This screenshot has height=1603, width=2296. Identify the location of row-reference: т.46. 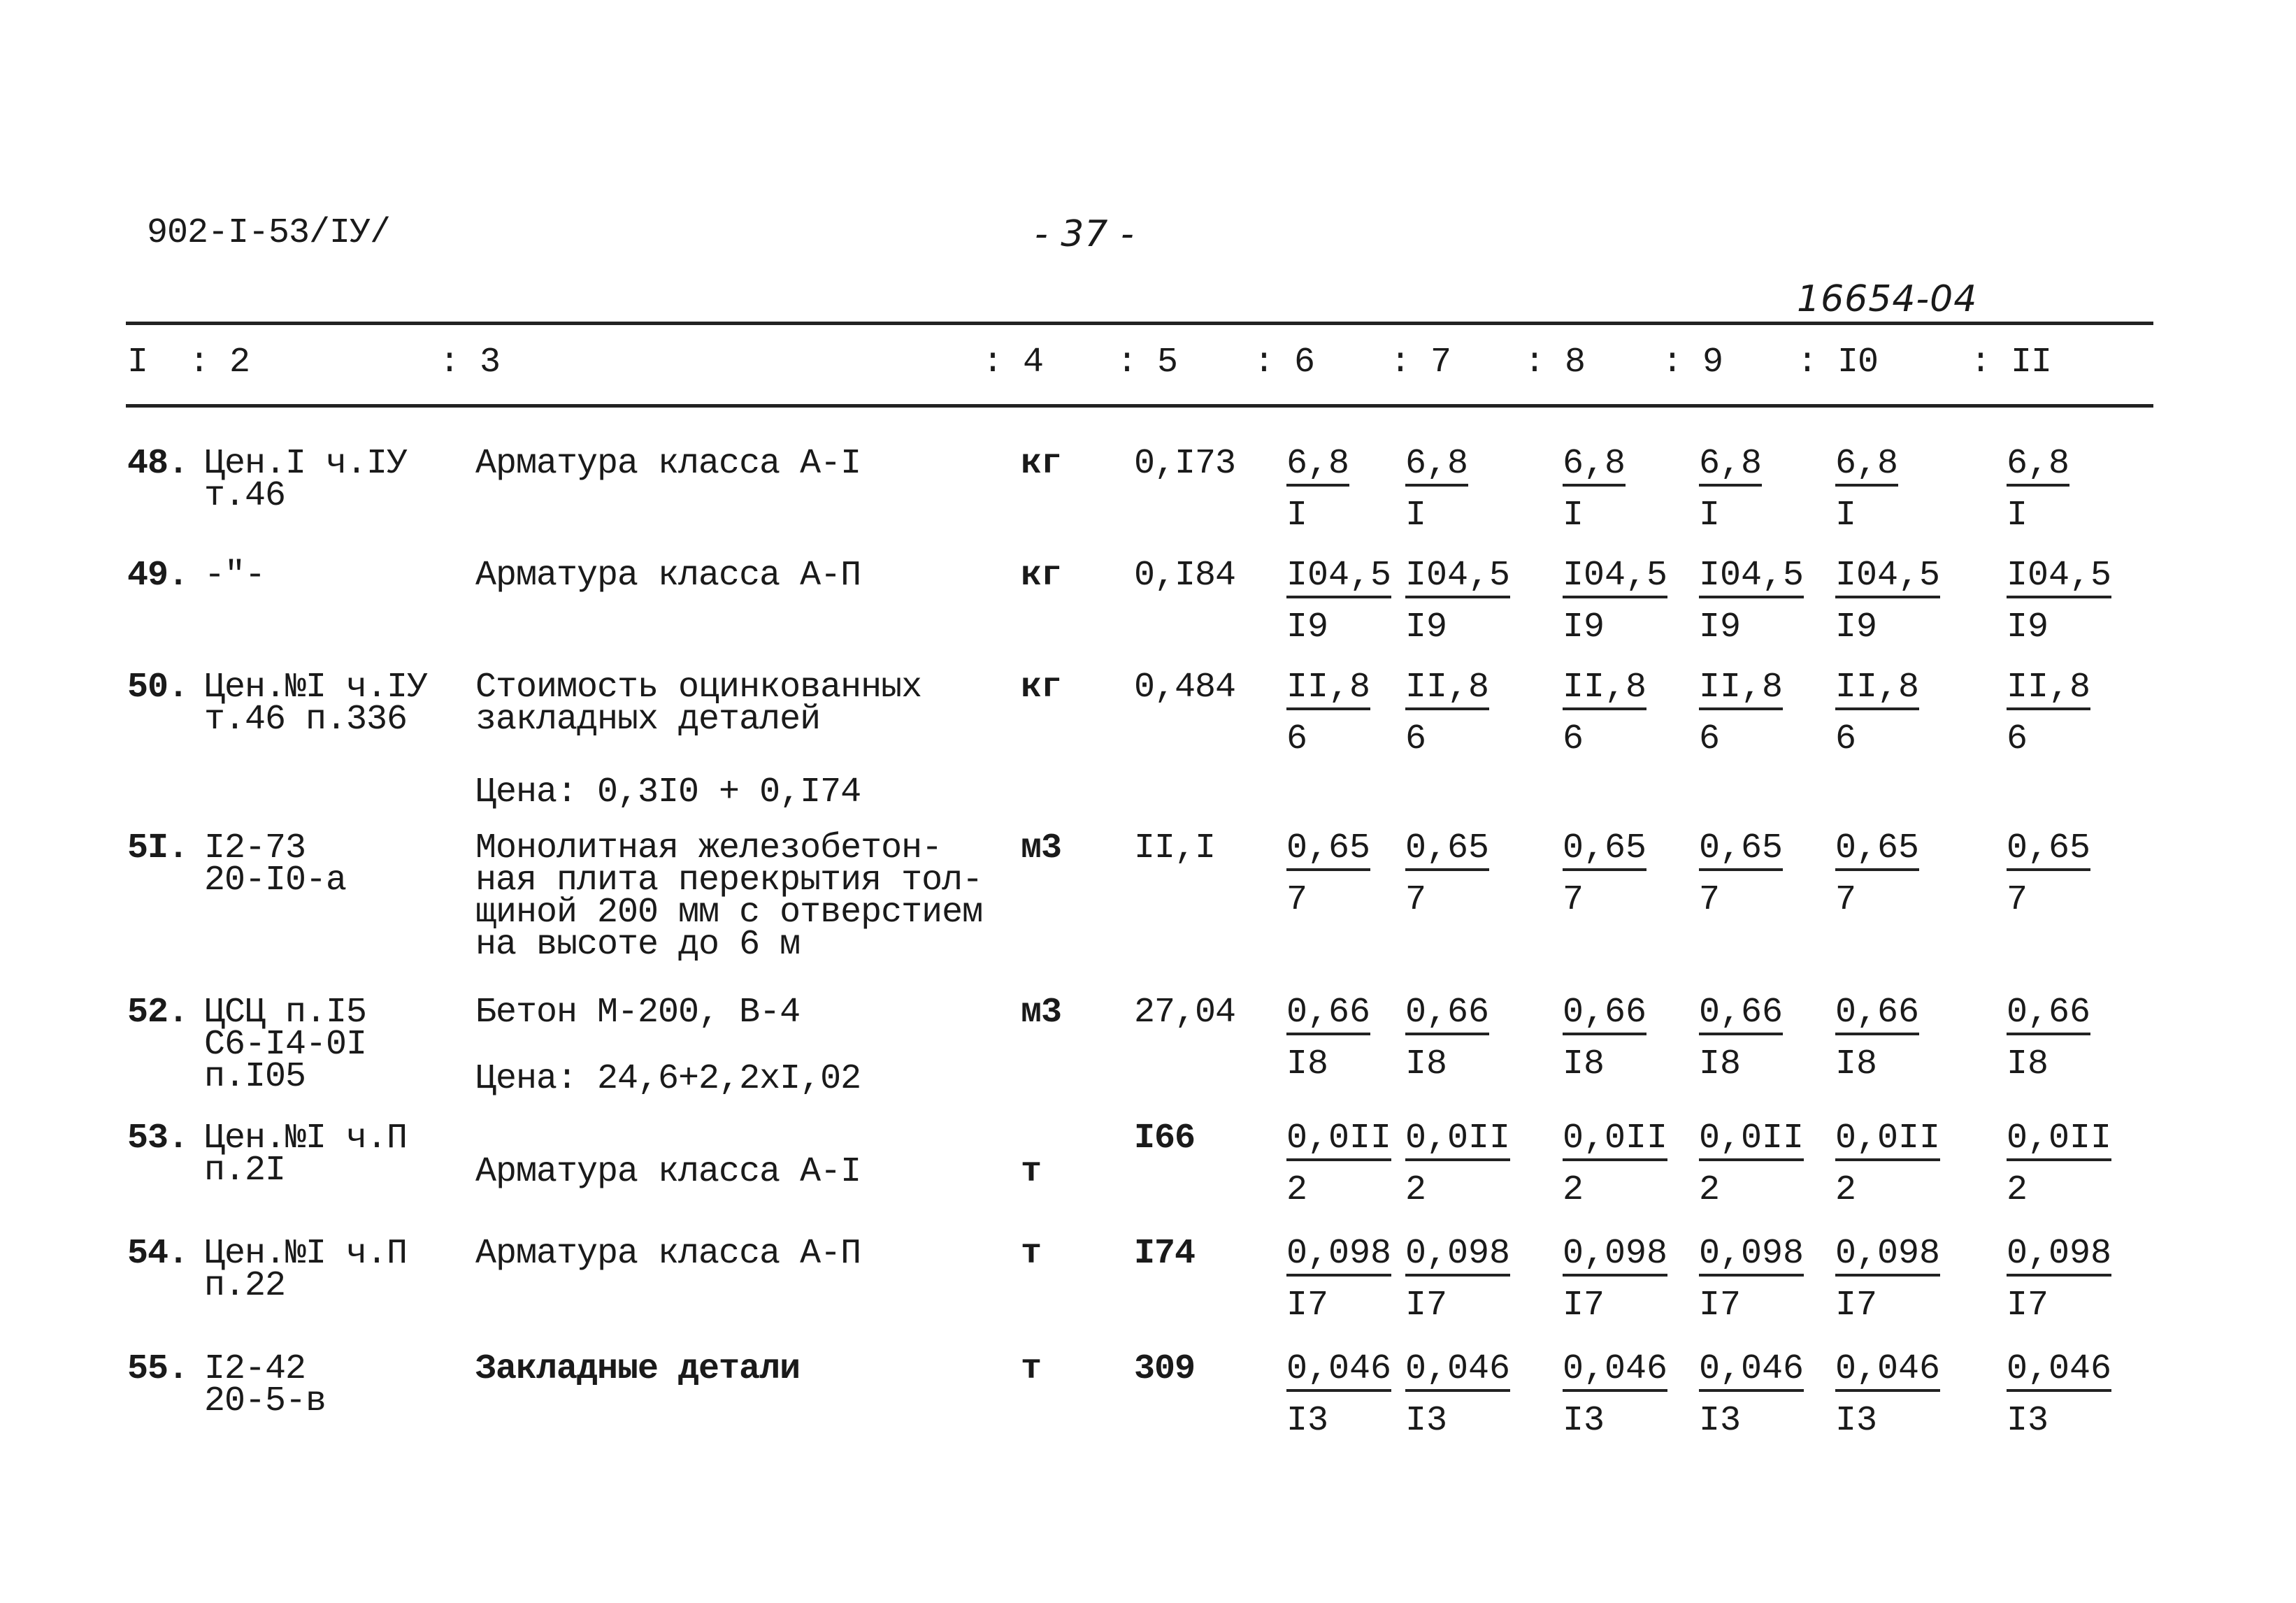
(245, 496).